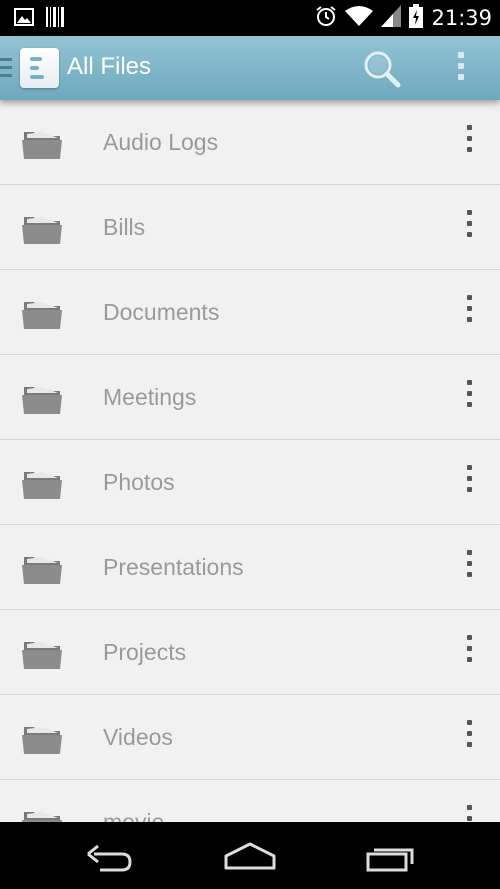 This screenshot has height=889, width=500. What do you see at coordinates (416, 18) in the screenshot?
I see `battery-charging-icon` at bounding box center [416, 18].